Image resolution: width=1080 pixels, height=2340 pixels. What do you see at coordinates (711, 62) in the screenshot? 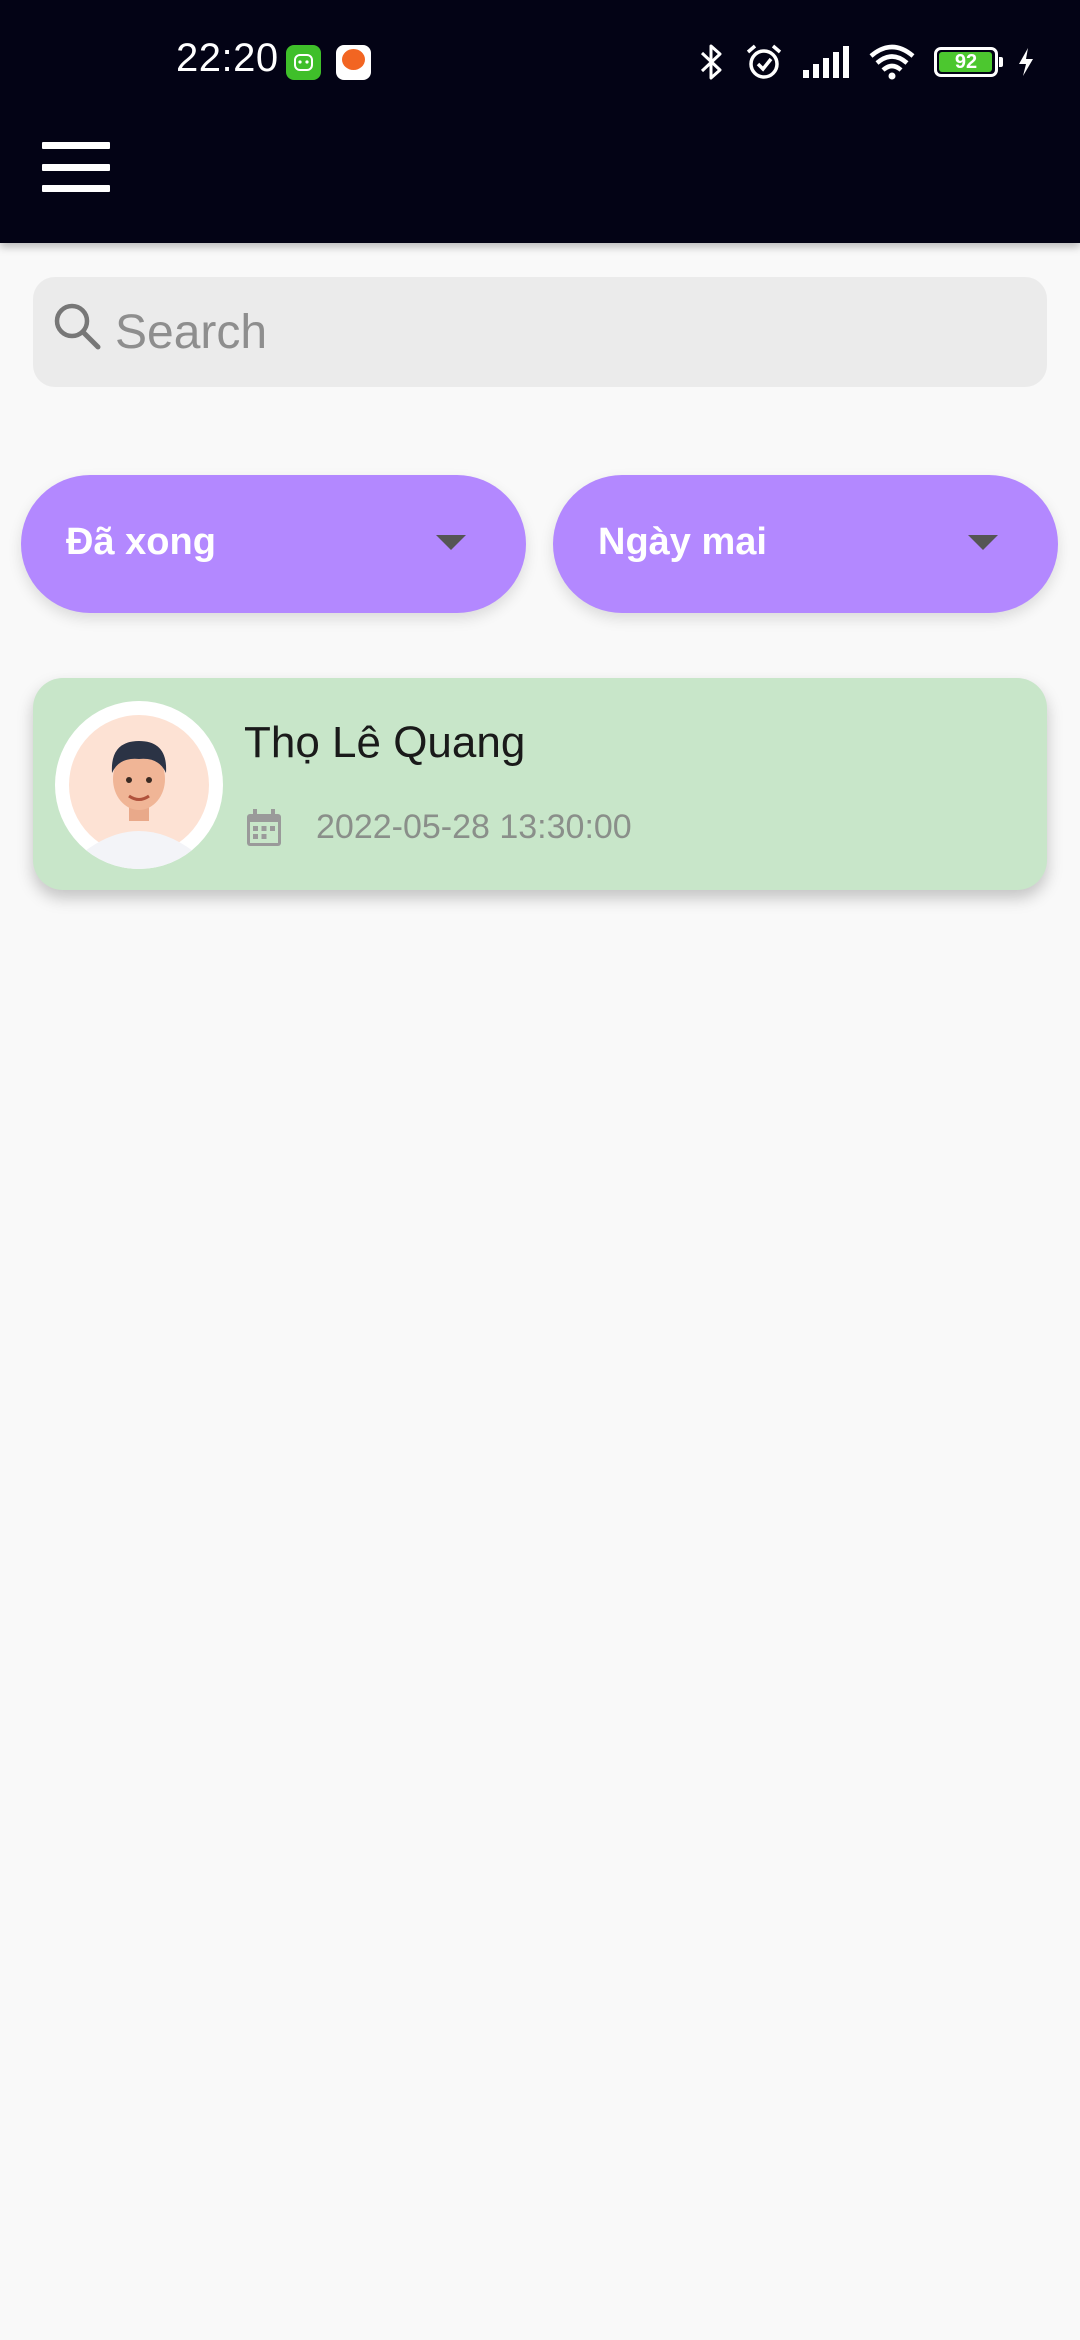
I see `bluetooth-icon` at bounding box center [711, 62].